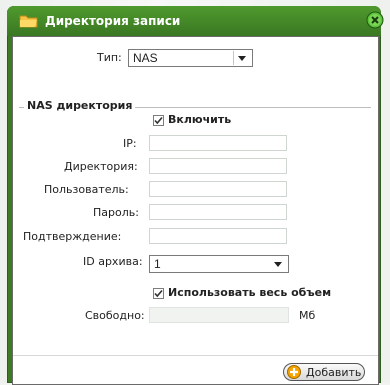 The width and height of the screenshot is (390, 385). Describe the element at coordinates (195, 355) in the screenshot. I see `footer-divider` at that location.